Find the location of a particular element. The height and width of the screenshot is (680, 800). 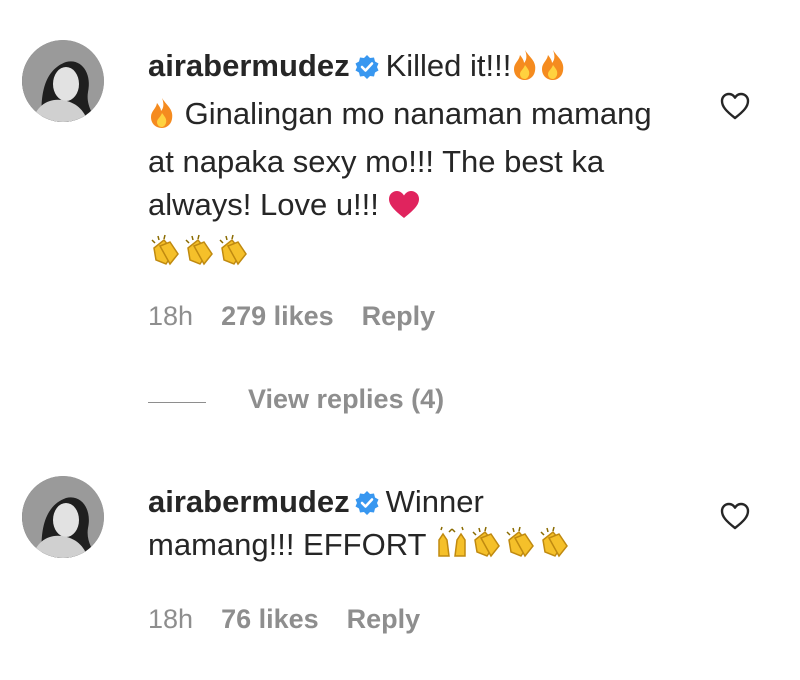

likes-count: 76 likes is located at coordinates (270, 619).